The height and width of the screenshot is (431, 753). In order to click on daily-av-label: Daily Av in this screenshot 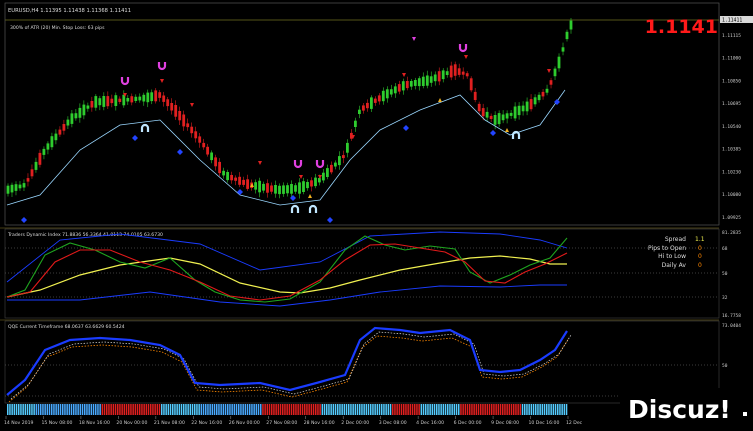, I will do `click(674, 265)`.